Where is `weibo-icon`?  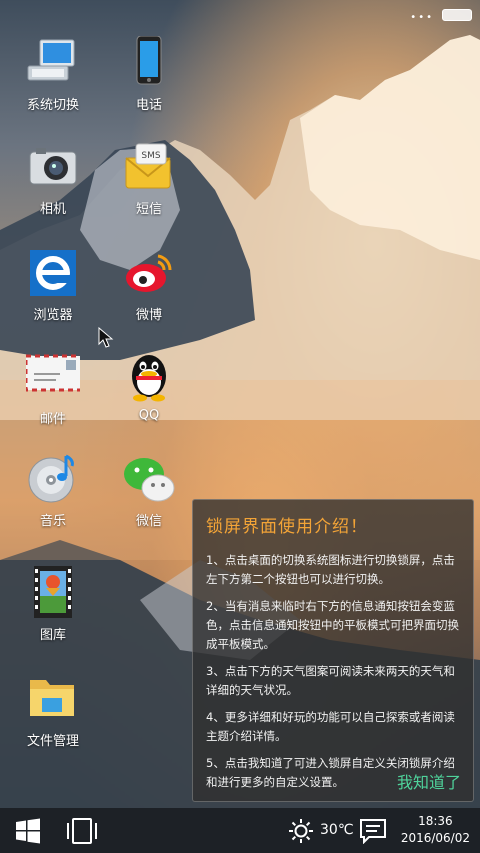
weibo-icon is located at coordinates (149, 273).